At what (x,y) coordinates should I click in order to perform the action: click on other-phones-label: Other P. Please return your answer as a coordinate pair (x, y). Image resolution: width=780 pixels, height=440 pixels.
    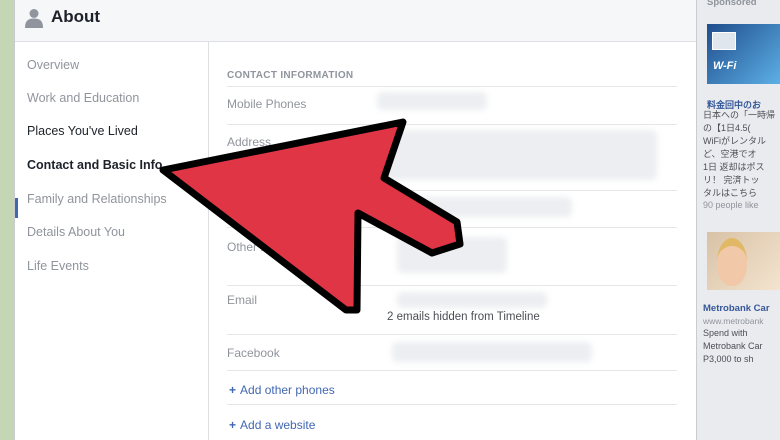
    Looking at the image, I should click on (248, 247).